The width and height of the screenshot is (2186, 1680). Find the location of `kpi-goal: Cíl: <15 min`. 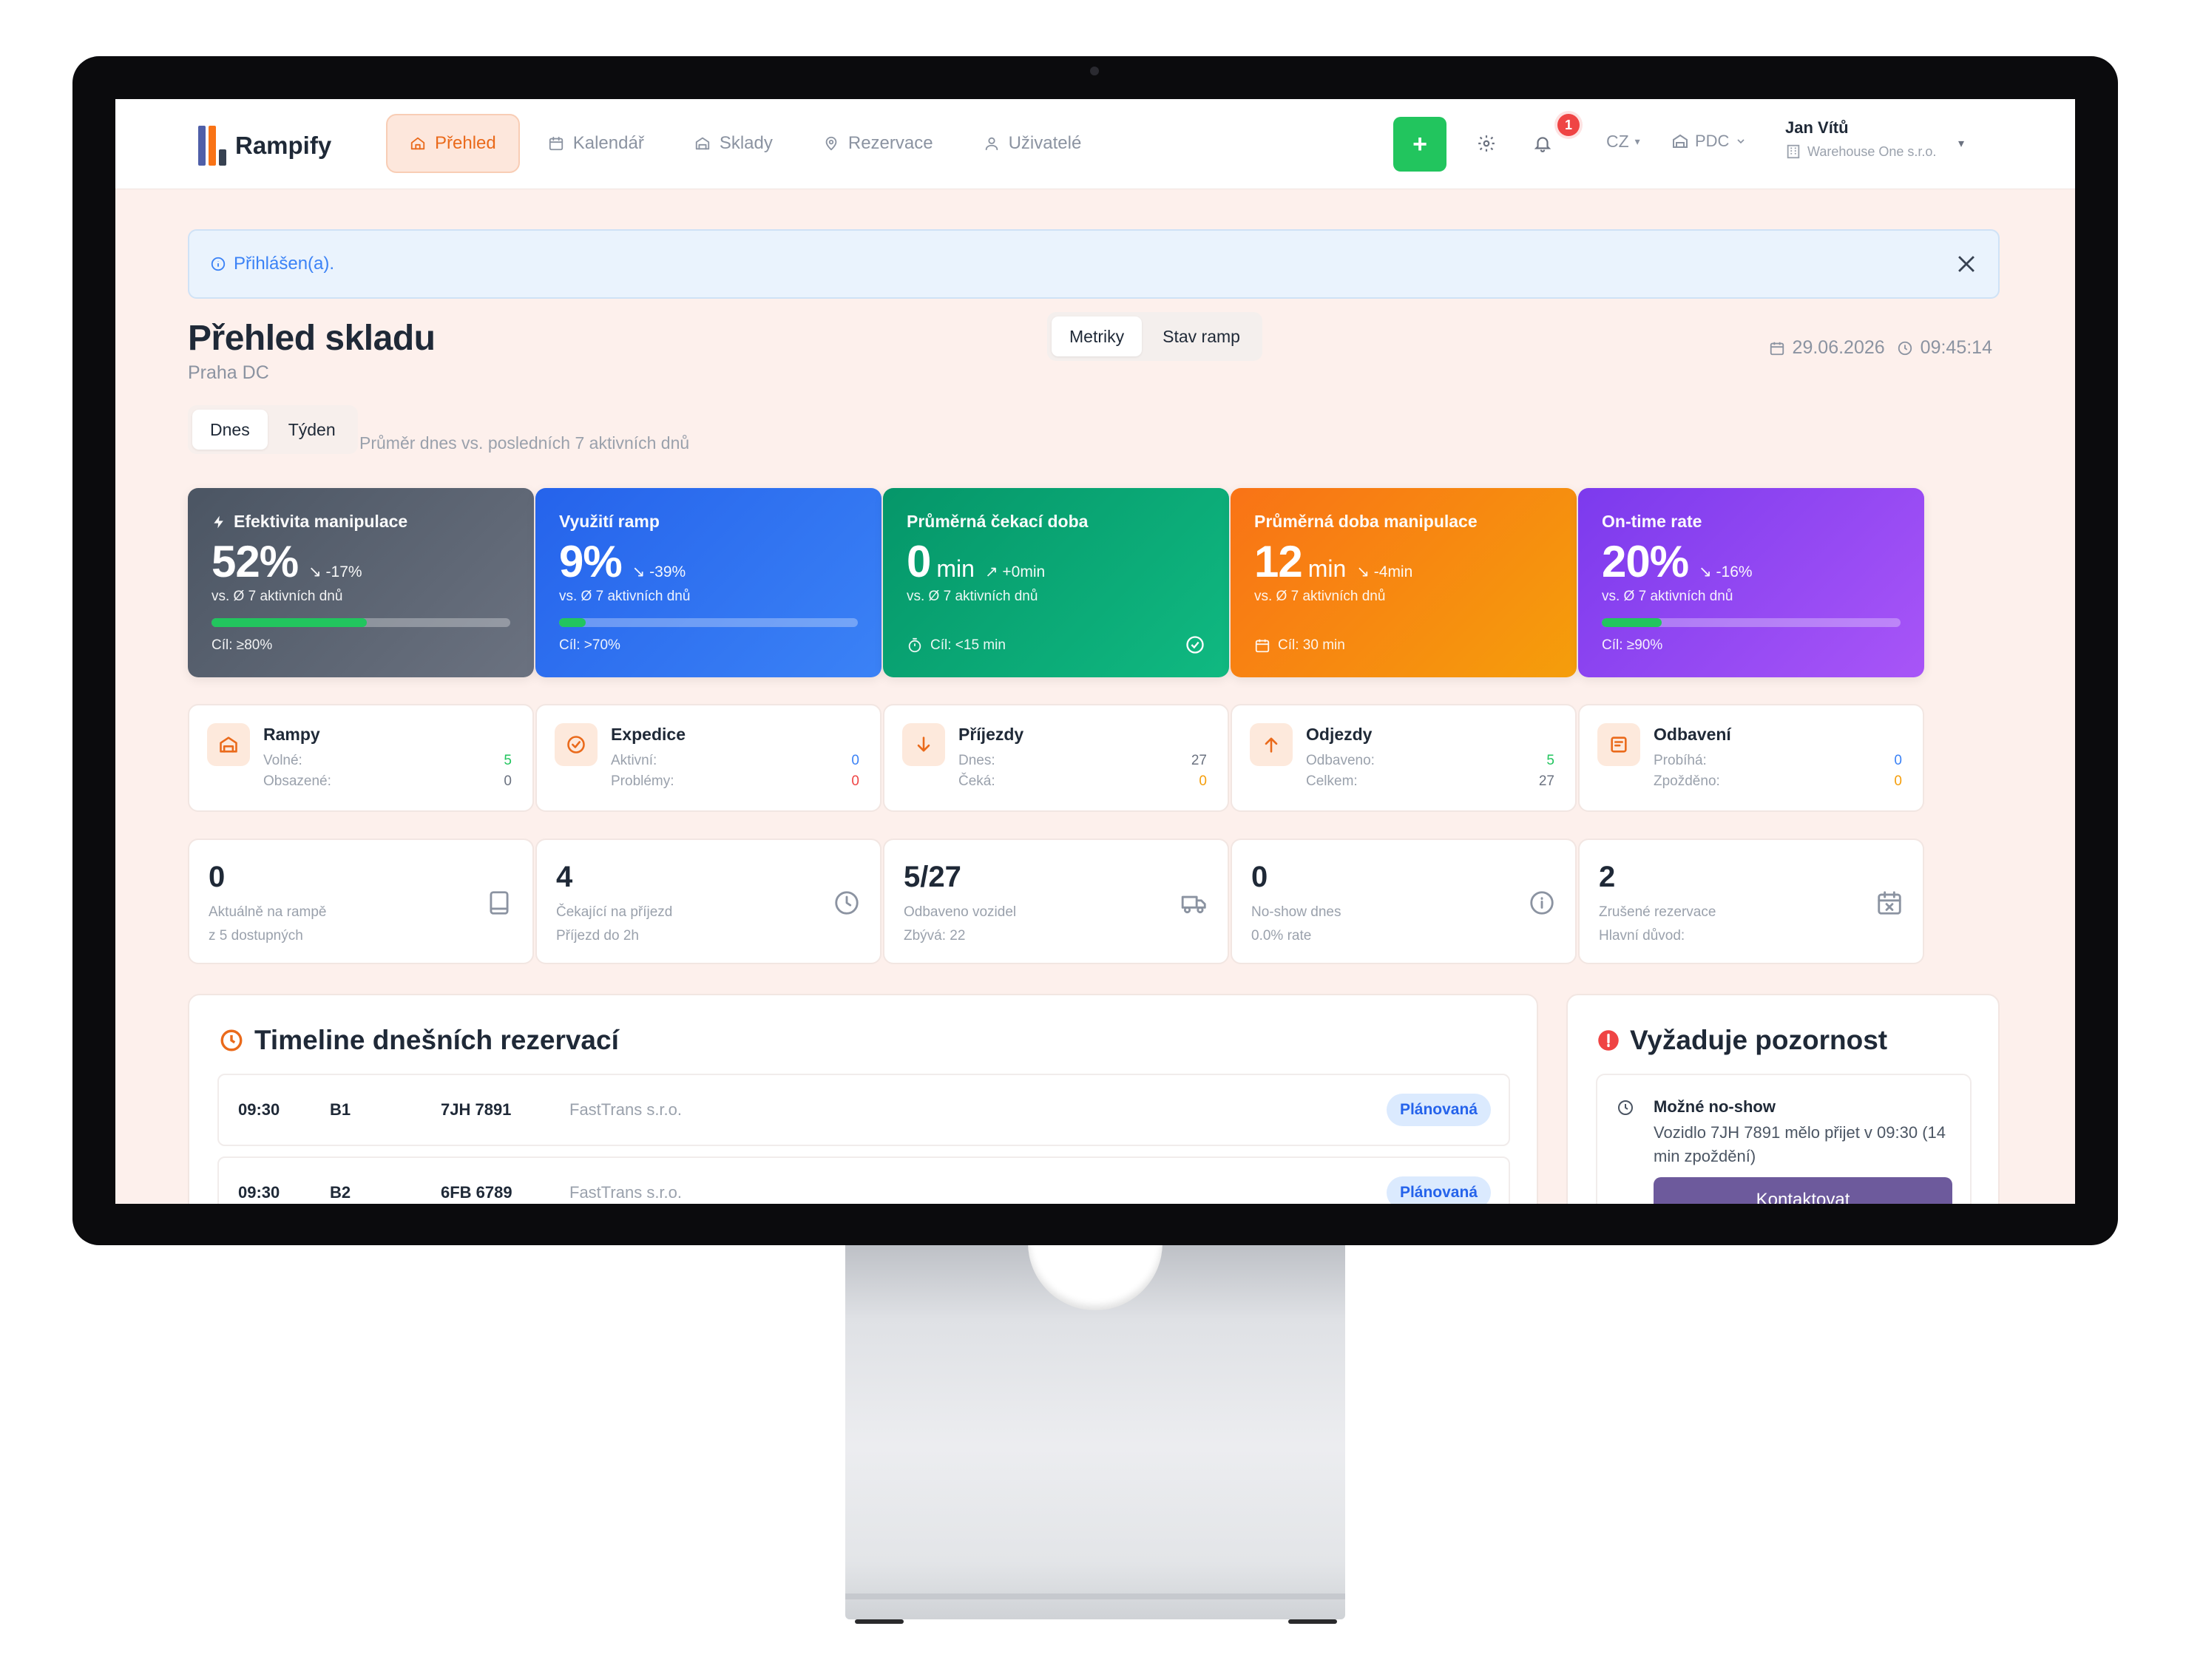

kpi-goal: Cíl: <15 min is located at coordinates (968, 645).